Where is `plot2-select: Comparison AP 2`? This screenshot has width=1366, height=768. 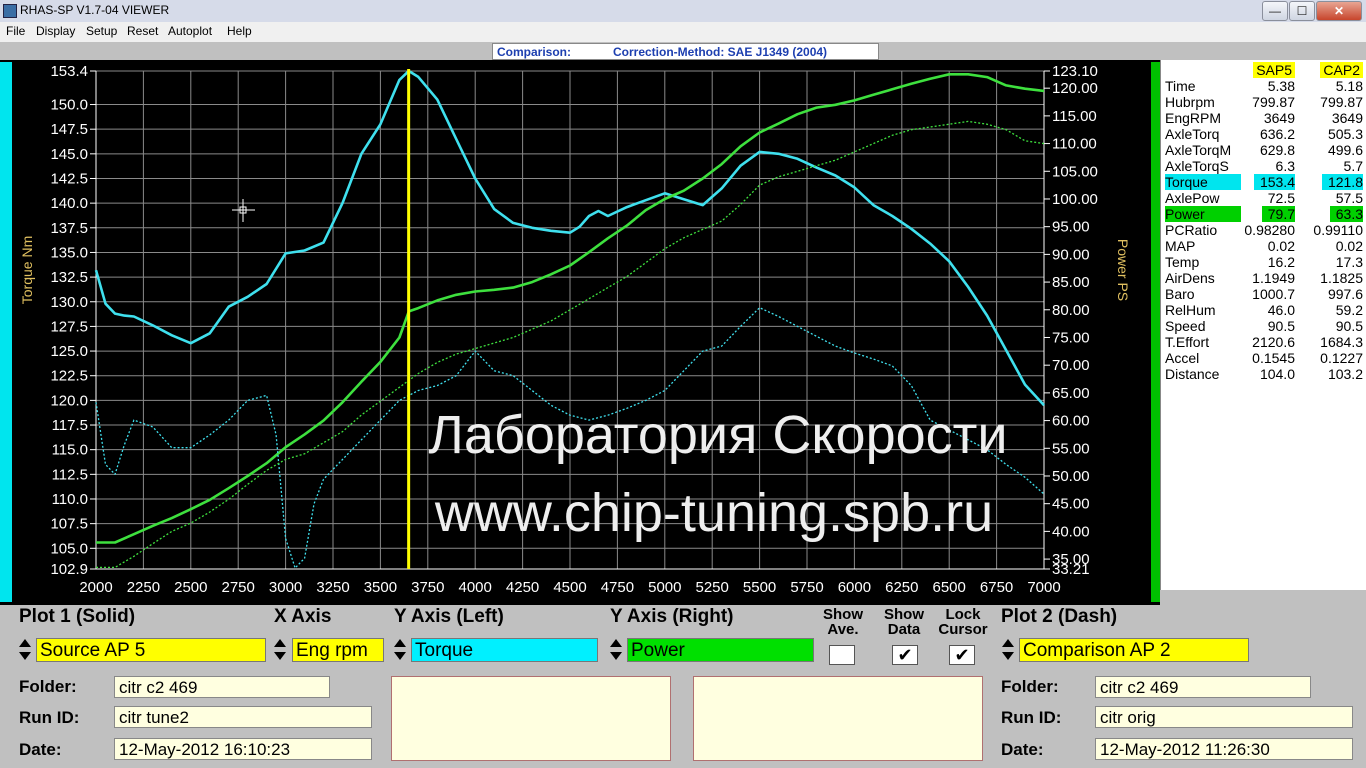 plot2-select: Comparison AP 2 is located at coordinates (1134, 650).